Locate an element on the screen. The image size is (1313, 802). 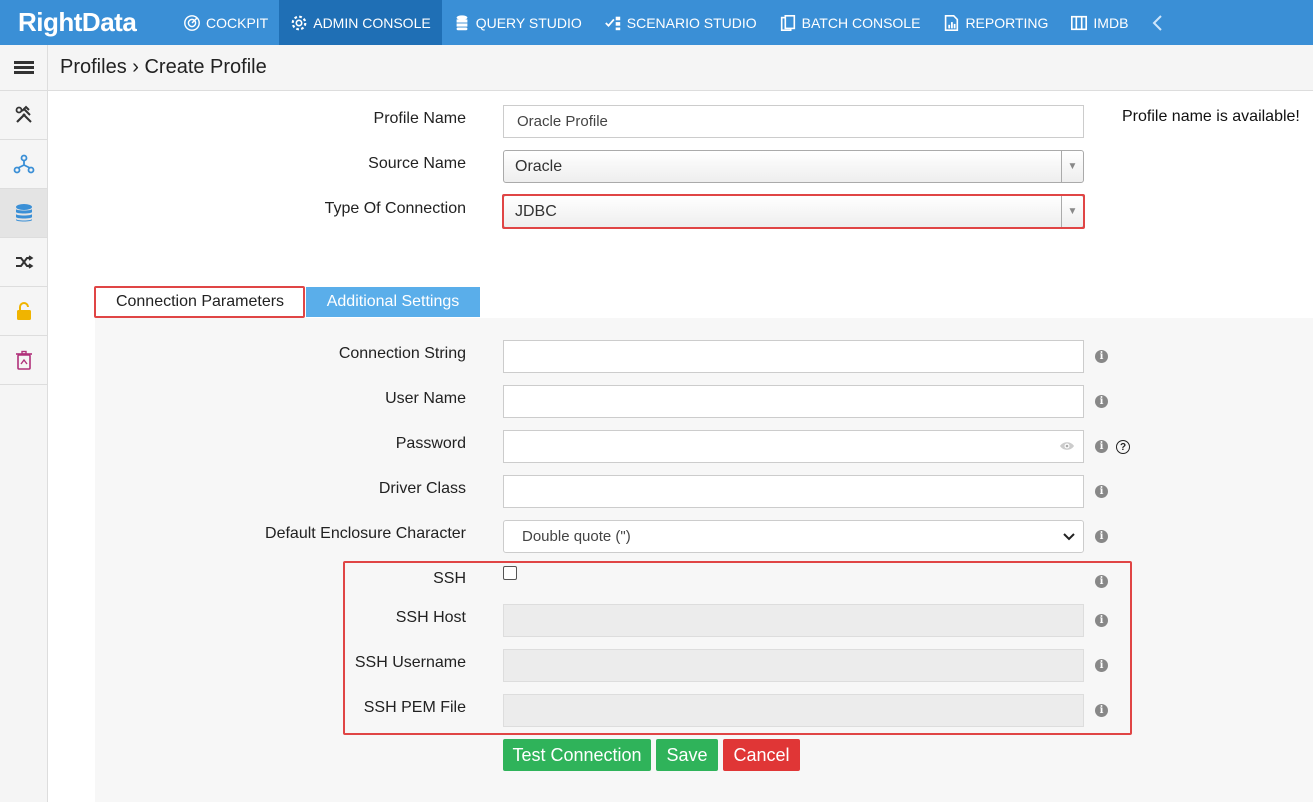
sidebar-item-tools is located at coordinates (23, 115).